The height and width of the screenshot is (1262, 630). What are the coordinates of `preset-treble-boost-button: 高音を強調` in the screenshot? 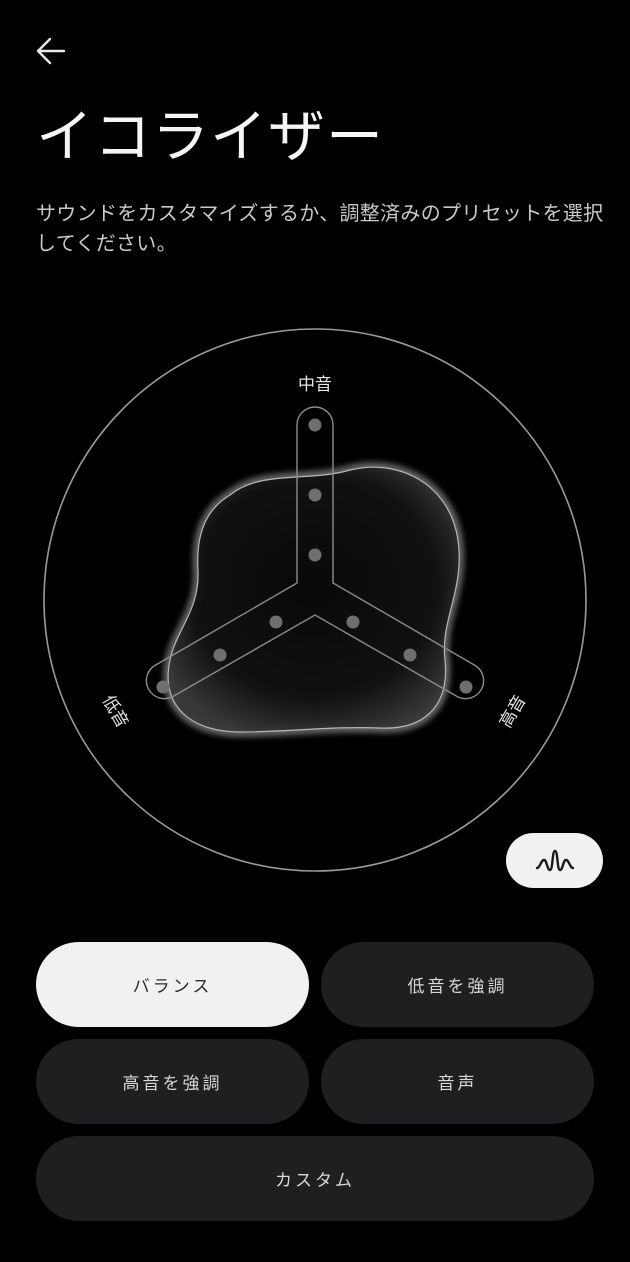 It's located at (172, 1081).